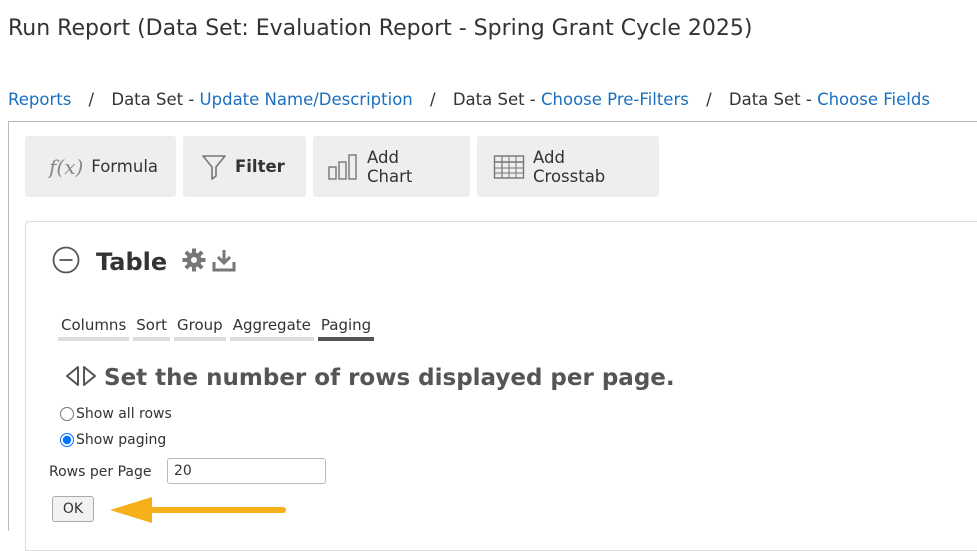  What do you see at coordinates (509, 167) in the screenshot?
I see `crosstab-icon` at bounding box center [509, 167].